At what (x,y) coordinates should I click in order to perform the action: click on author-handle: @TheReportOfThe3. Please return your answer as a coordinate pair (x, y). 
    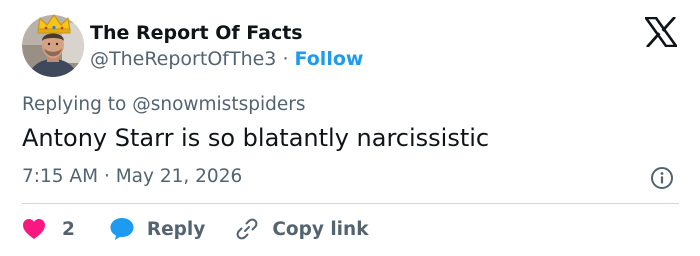
    Looking at the image, I should click on (183, 59).